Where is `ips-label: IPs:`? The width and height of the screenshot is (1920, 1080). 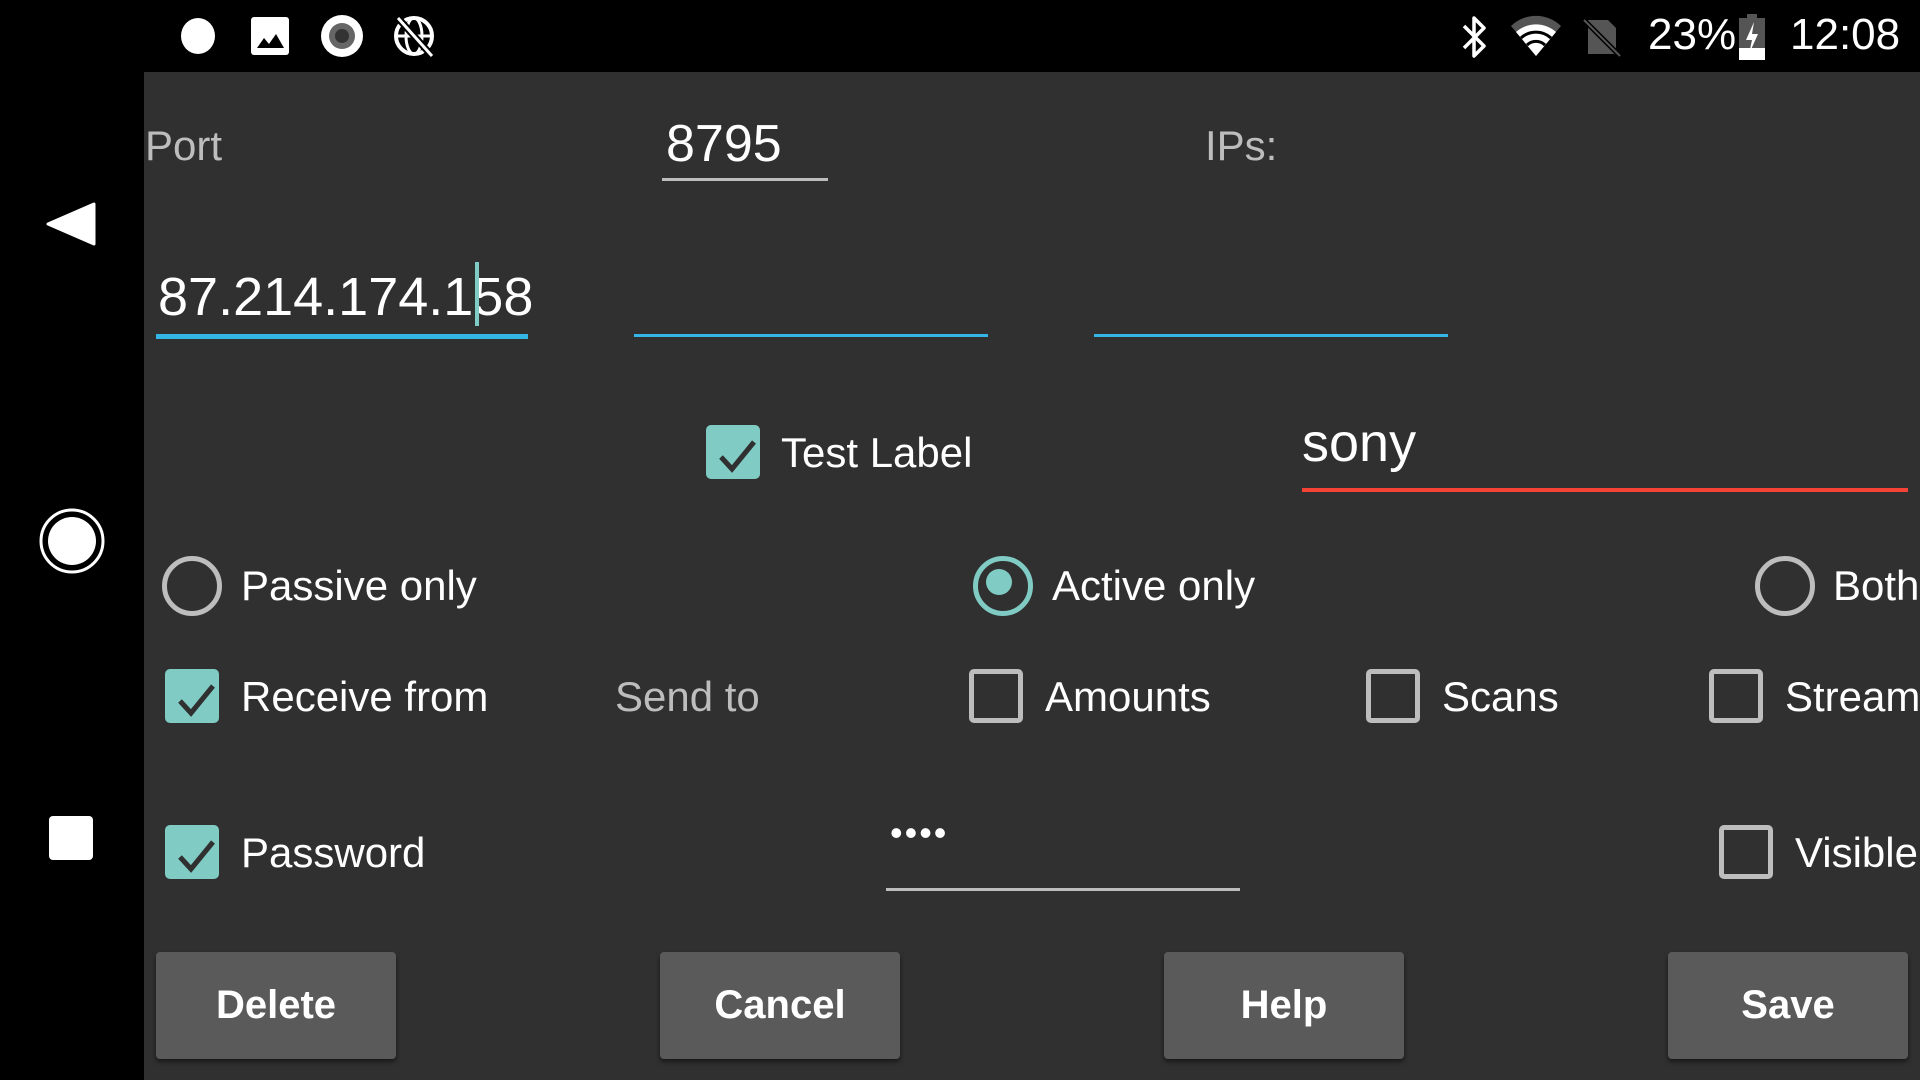 ips-label: IPs: is located at coordinates (1241, 145).